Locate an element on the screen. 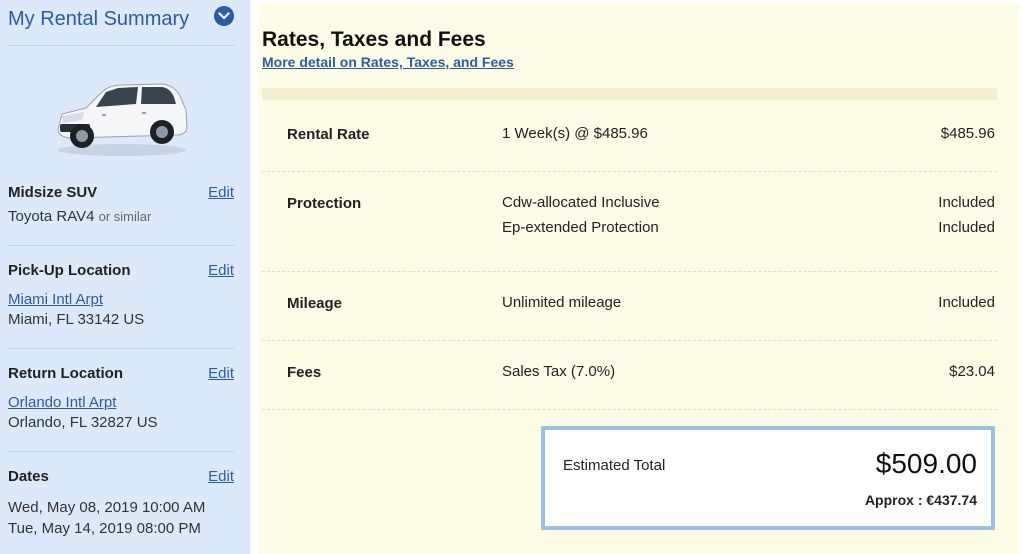  pickup-location-link: Miami Intl Arpt is located at coordinates (55, 299).